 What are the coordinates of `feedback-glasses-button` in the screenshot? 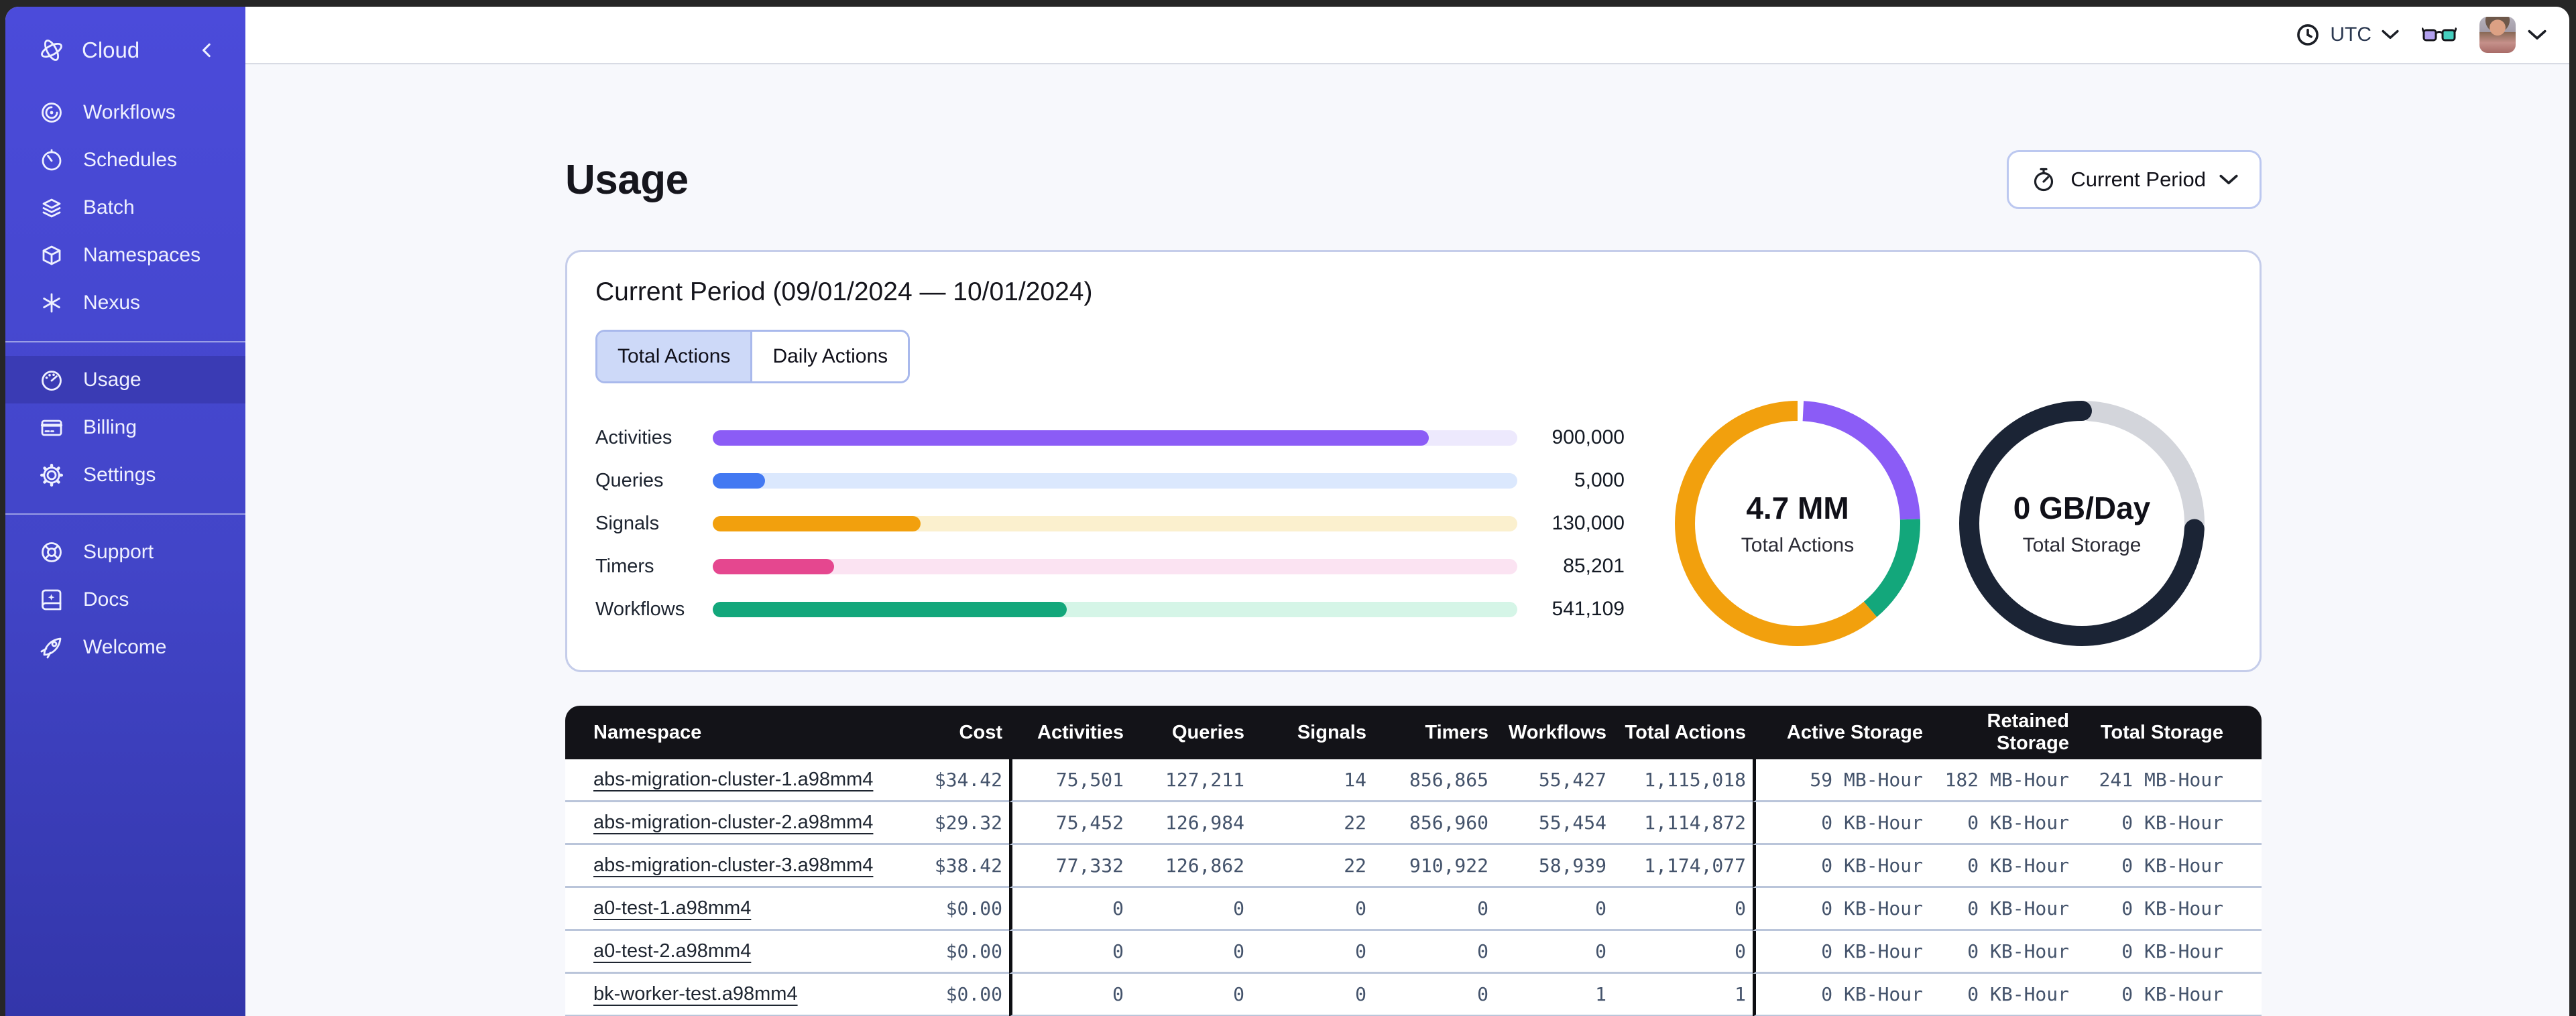 It's located at (2439, 34).